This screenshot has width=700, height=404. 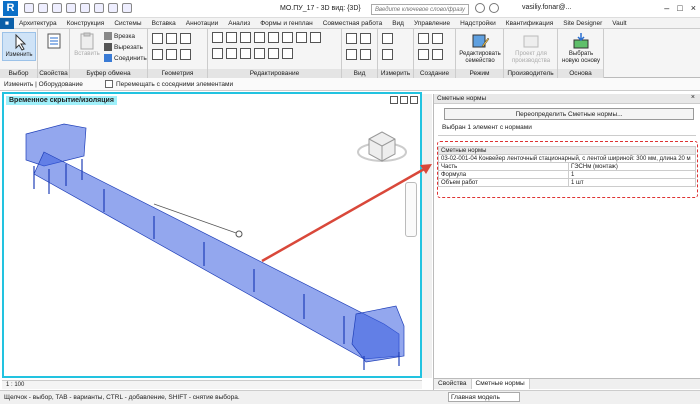 What do you see at coordinates (529, 23) in the screenshot?
I see `tab-quantification: Квантификация` at bounding box center [529, 23].